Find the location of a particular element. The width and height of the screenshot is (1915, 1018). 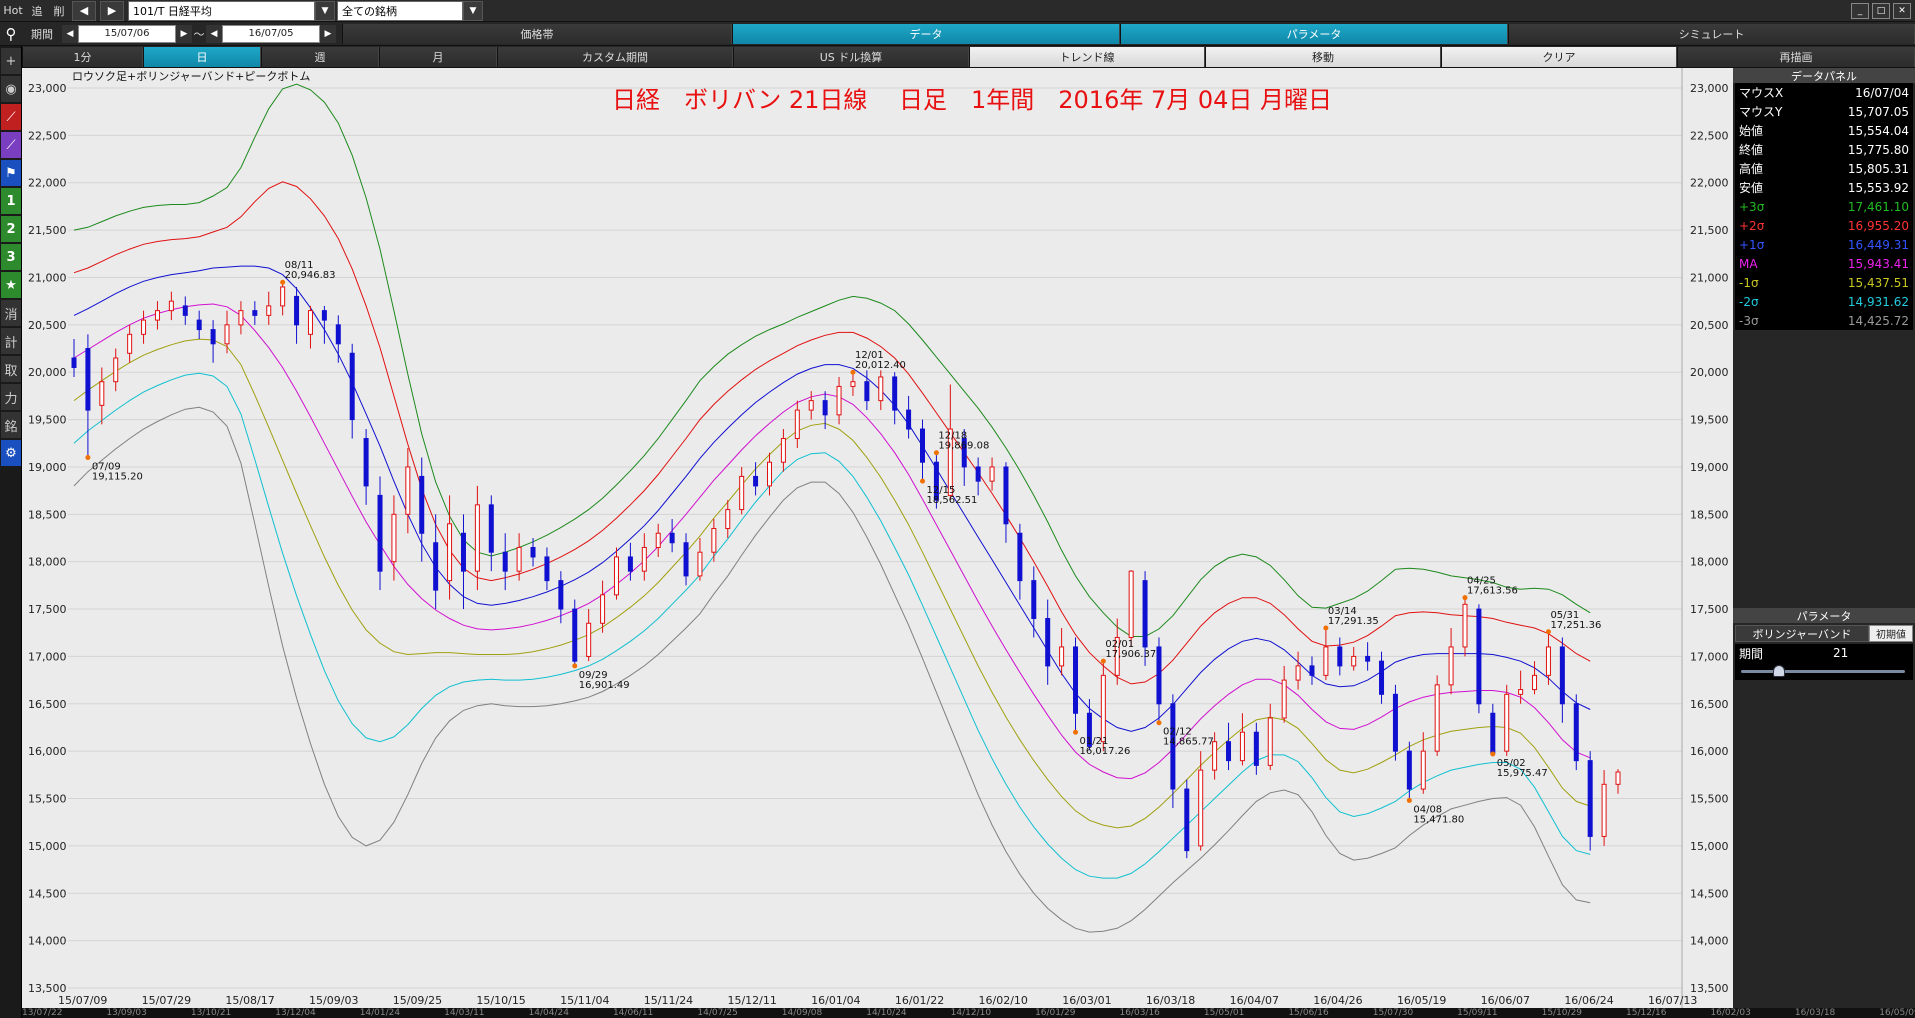

line-chart-icon: ⟋ is located at coordinates (11, 117).